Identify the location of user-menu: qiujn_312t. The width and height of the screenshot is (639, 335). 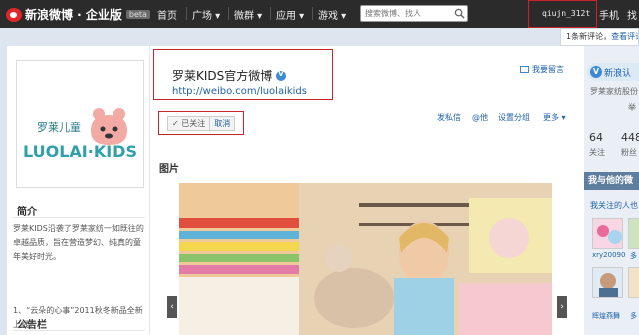
(562, 14).